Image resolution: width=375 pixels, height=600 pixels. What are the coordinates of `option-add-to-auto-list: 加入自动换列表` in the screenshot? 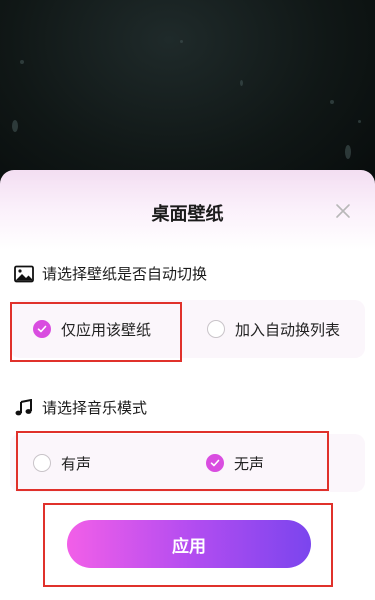 It's located at (273, 329).